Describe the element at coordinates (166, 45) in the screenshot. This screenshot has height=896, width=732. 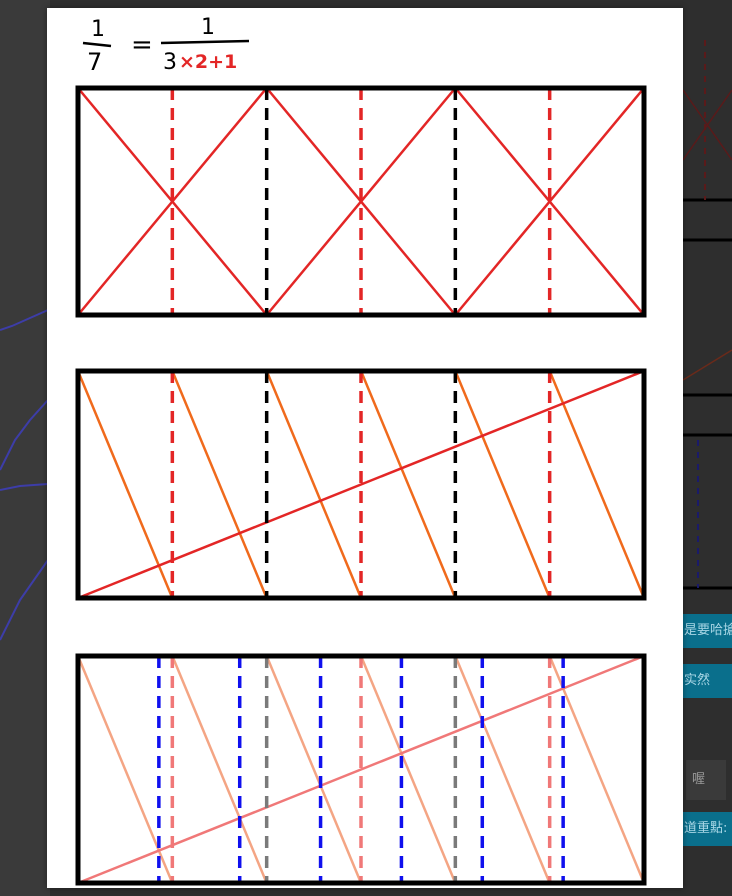
I see `formula: 1 7 = 1 3 ×2+1` at that location.